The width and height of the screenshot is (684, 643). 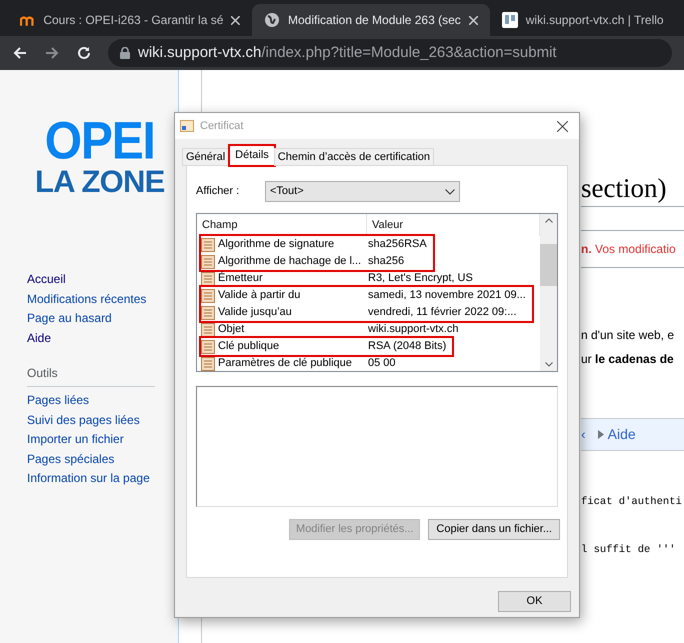 I want to click on scroll-thumb, so click(x=548, y=265).